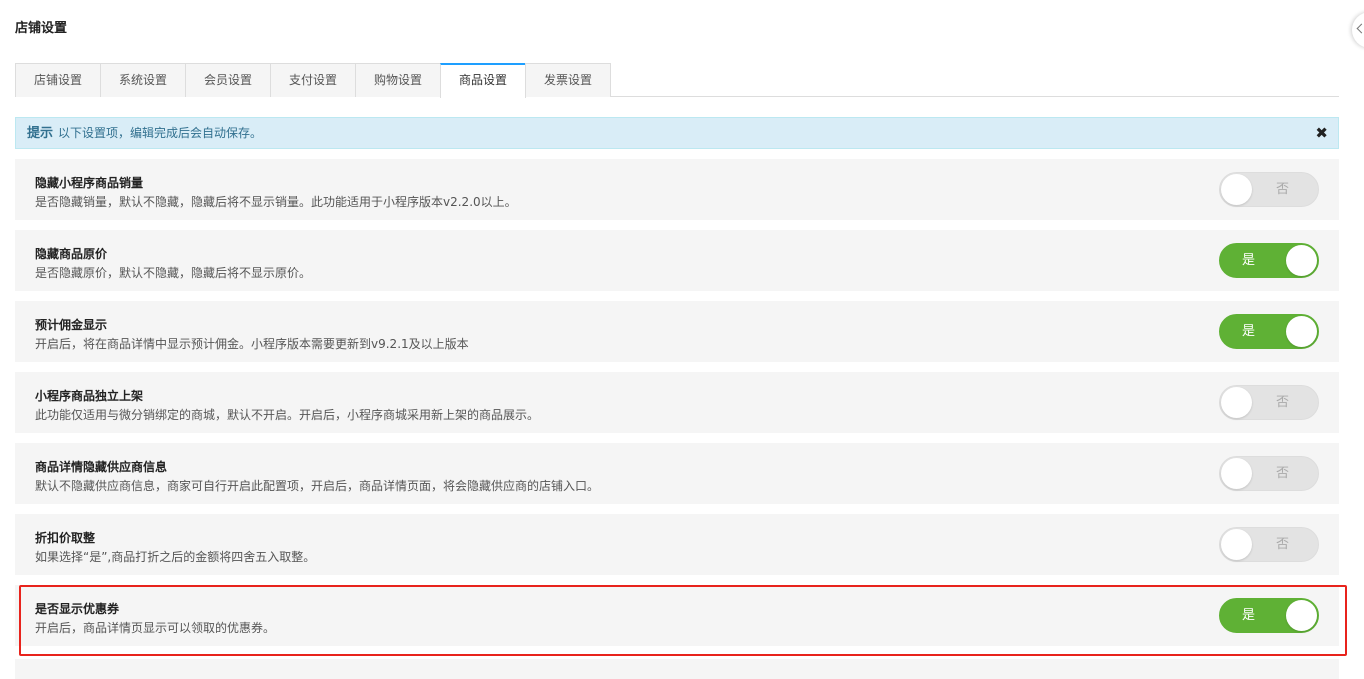 Image resolution: width=1364 pixels, height=679 pixels. What do you see at coordinates (160, 133) in the screenshot?
I see `tip-text: 以下设置项，编辑完成后会自动保存。` at bounding box center [160, 133].